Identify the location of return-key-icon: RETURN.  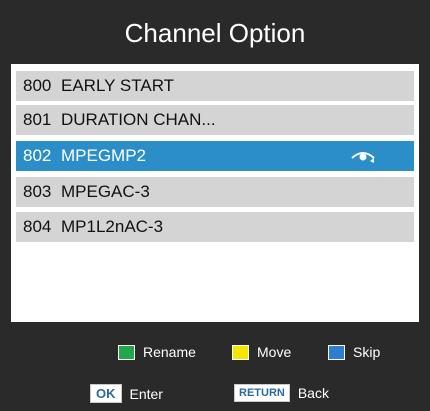
(262, 393).